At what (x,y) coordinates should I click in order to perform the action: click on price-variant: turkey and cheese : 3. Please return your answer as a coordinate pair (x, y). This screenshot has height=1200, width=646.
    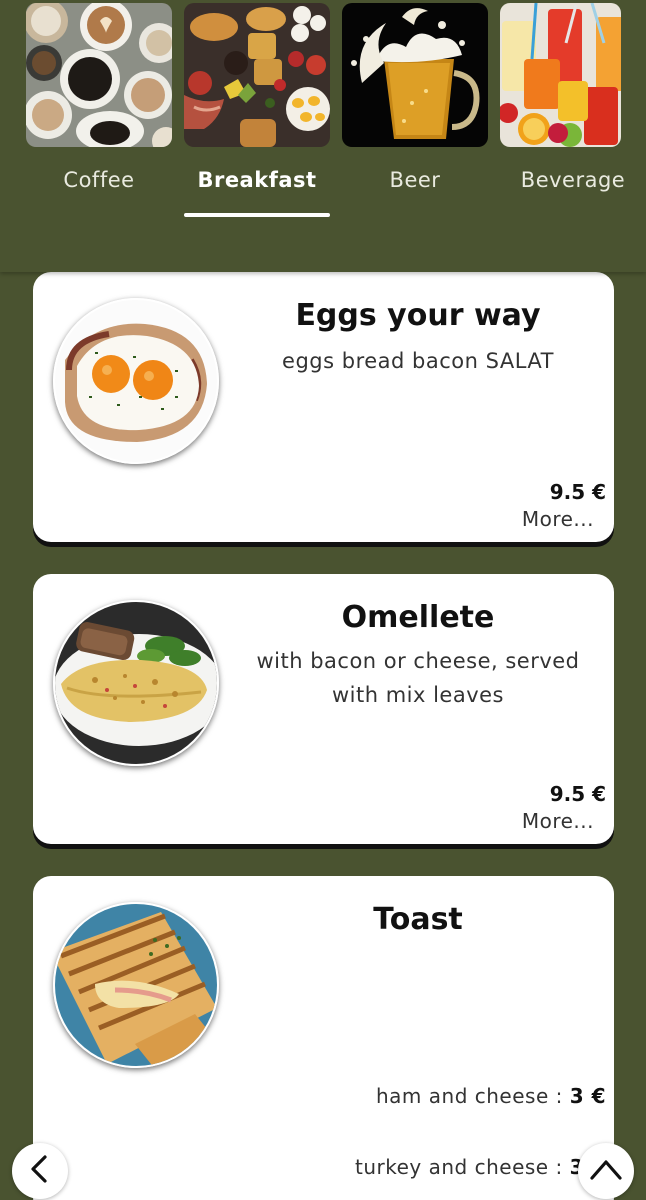
    Looking at the image, I should click on (469, 1167).